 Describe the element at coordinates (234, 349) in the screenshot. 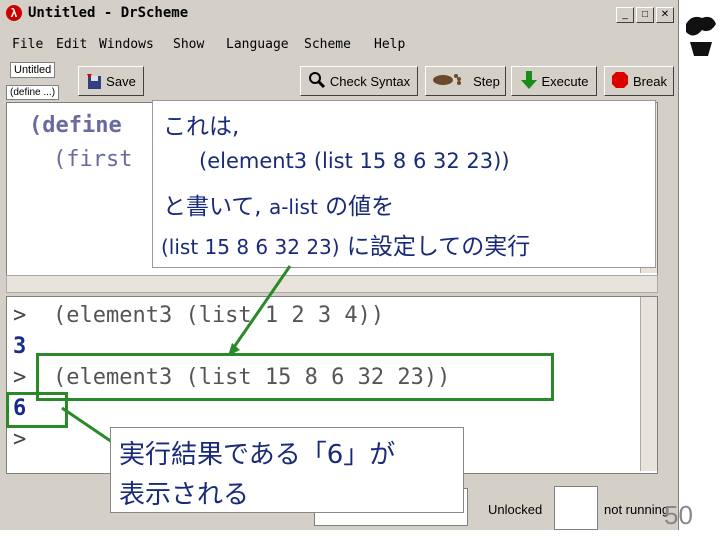

I see `arrowhead-expression` at that location.